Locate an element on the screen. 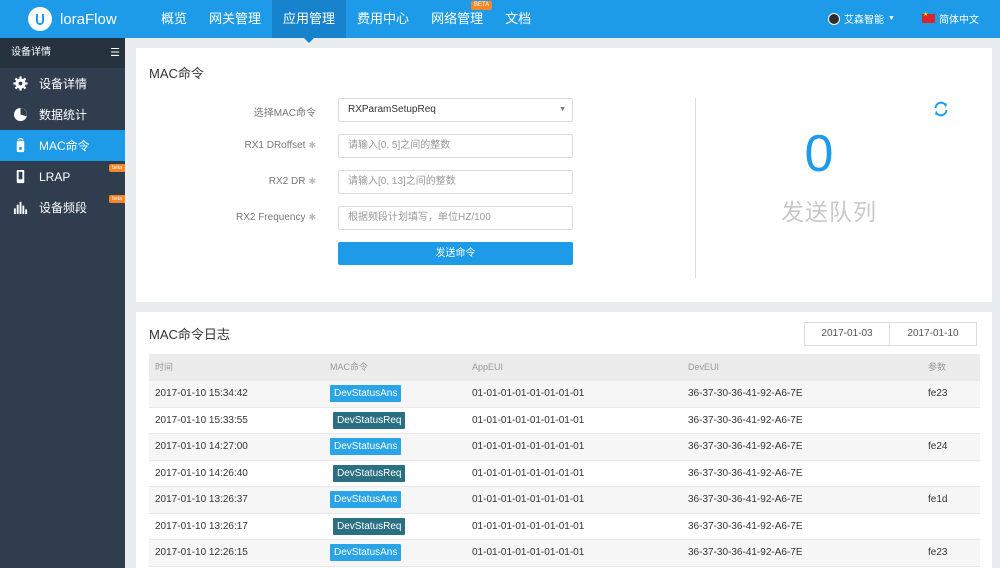 Image resolution: width=1000 pixels, height=568 pixels. date-to-input: 2017-01-10 is located at coordinates (933, 334).